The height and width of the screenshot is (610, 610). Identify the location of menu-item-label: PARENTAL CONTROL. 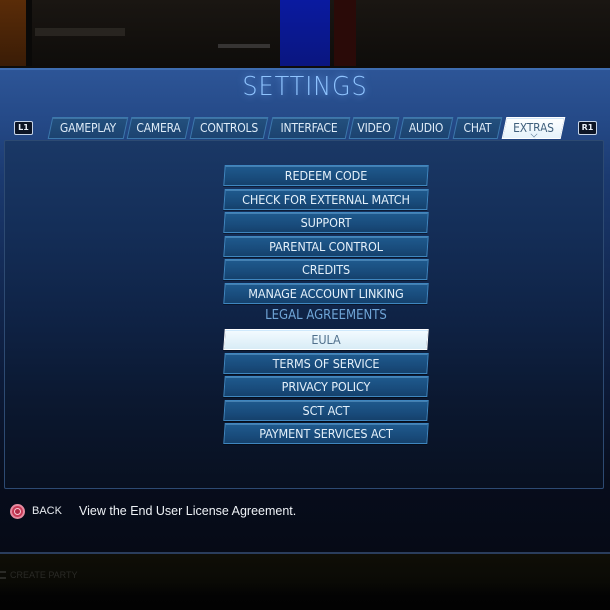
(326, 246).